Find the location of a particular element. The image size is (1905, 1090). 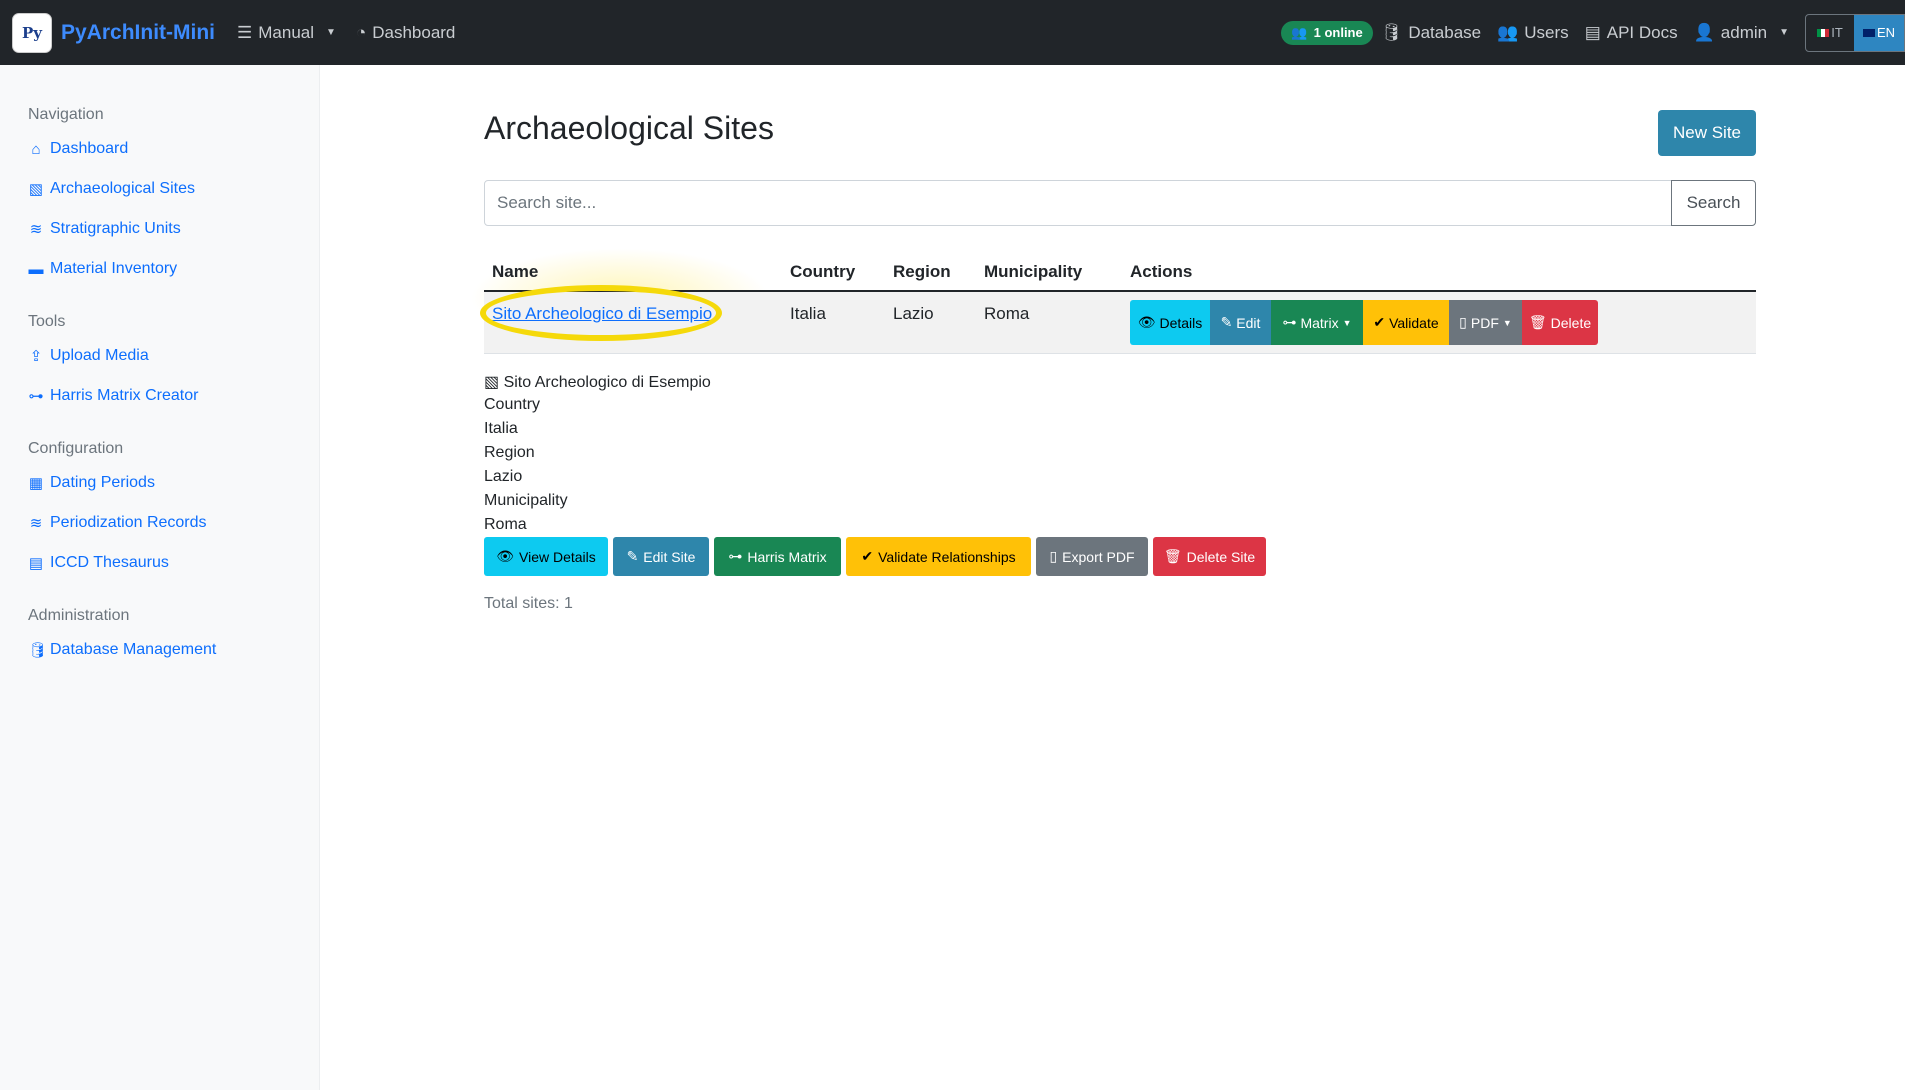

delete-site-button: 🗑 Delete Site is located at coordinates (1209, 556).